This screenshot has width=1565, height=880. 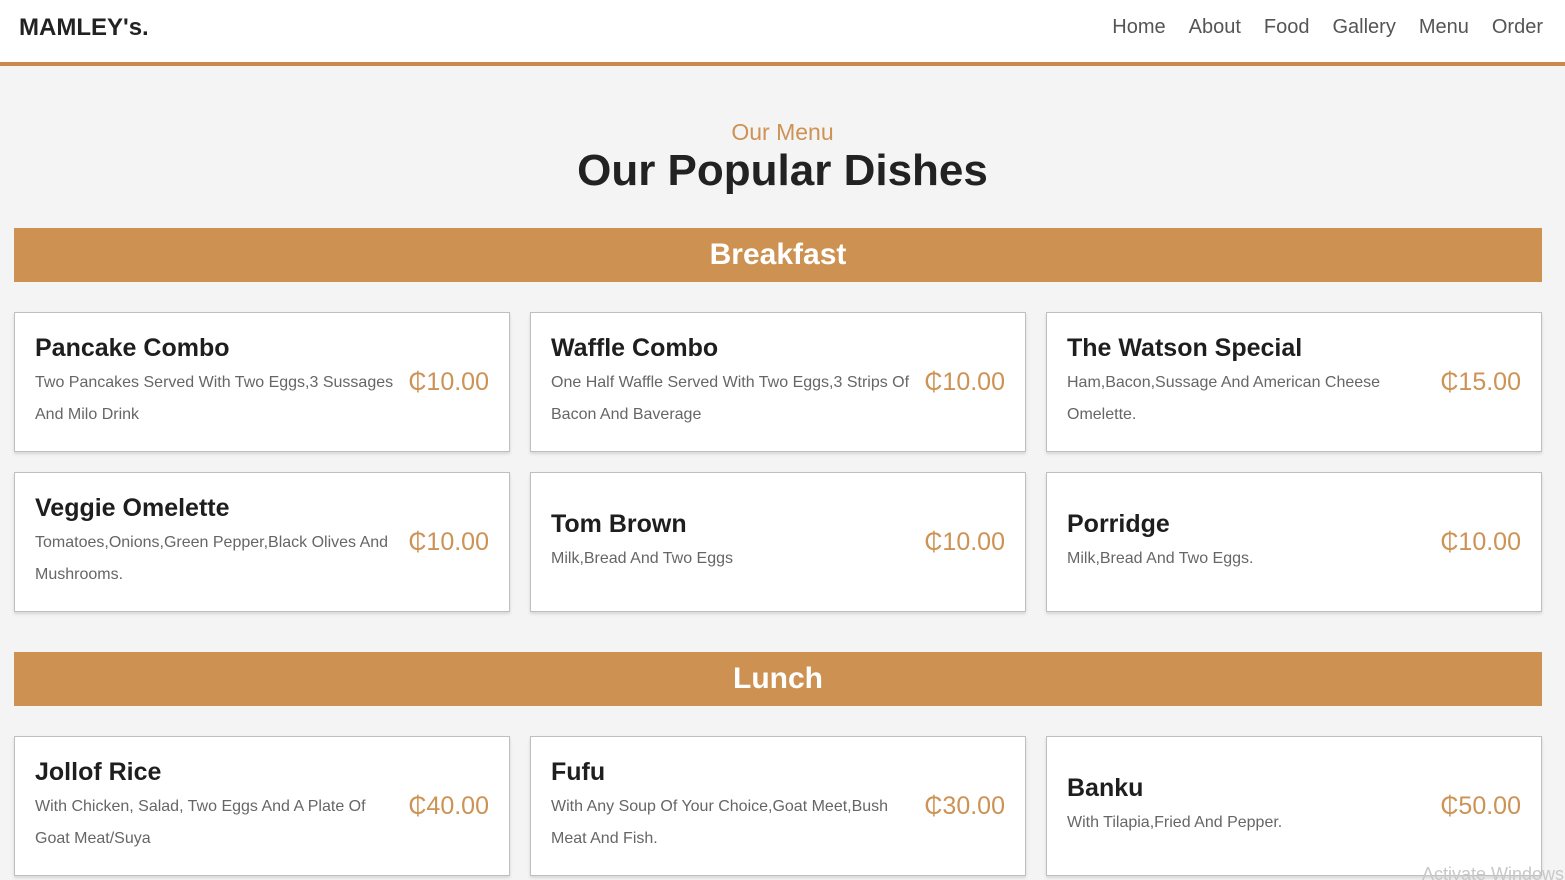 I want to click on dish-price: ₵50.00, so click(x=1480, y=806).